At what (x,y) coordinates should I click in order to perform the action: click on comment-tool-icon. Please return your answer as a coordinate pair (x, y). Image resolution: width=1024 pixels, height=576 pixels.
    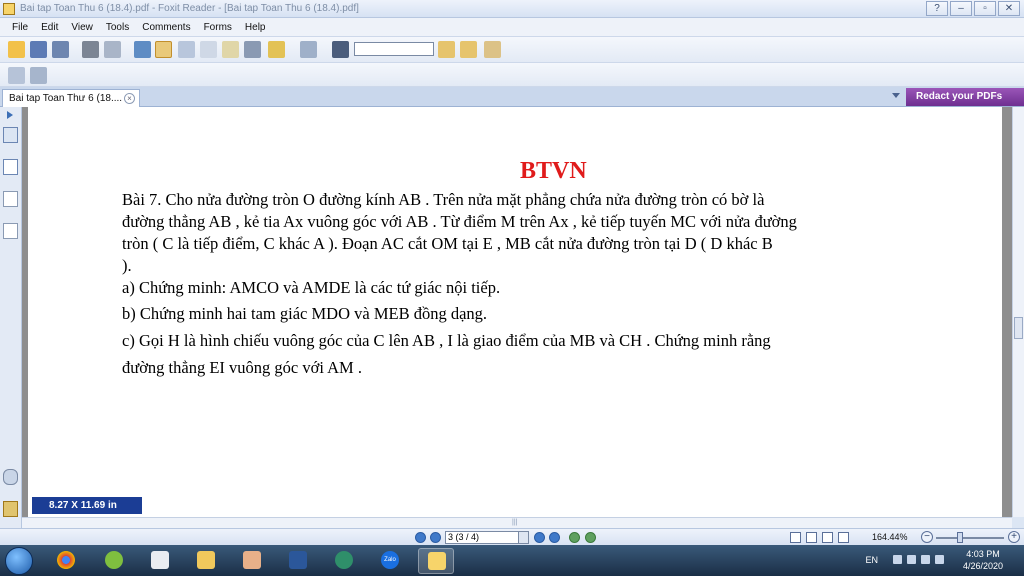
    Looking at the image, I should click on (38, 75).